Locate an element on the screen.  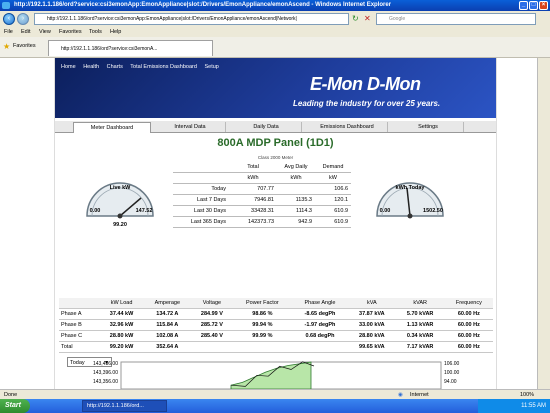
table-row: Today 707.77 106.6 is located at coordinates (262, 189).